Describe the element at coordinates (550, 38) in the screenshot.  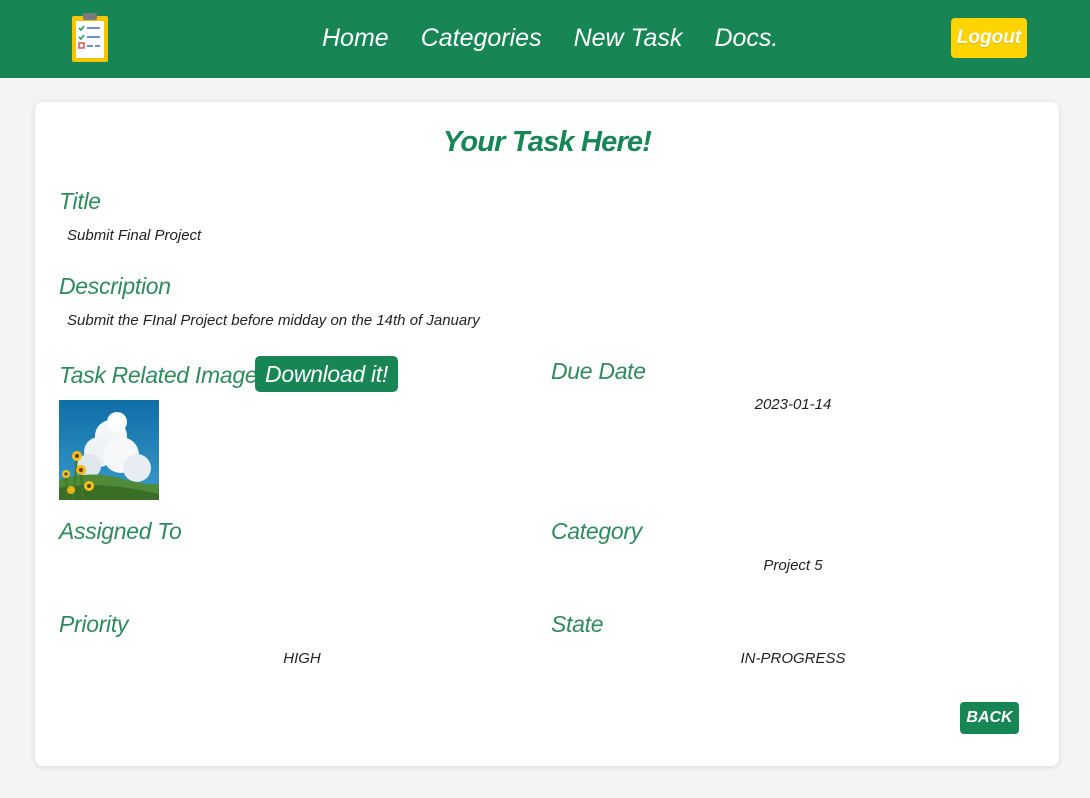
I see `main-nav: Home Categories New Task Docs.` at that location.